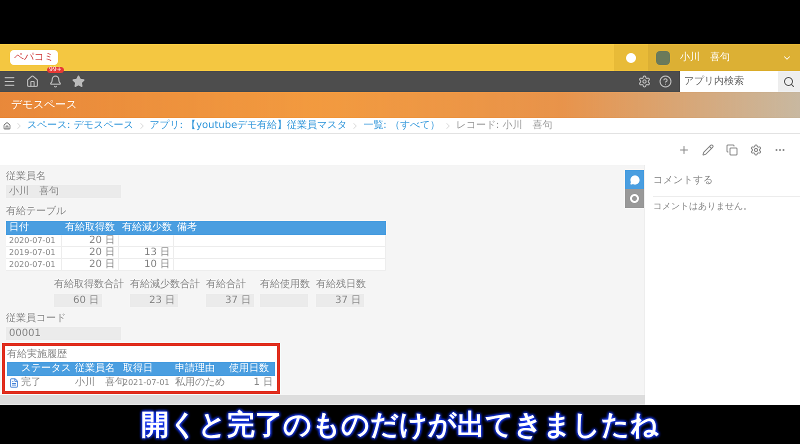 The image size is (800, 444). I want to click on table-cell-text: 2021-07-01, so click(146, 383).